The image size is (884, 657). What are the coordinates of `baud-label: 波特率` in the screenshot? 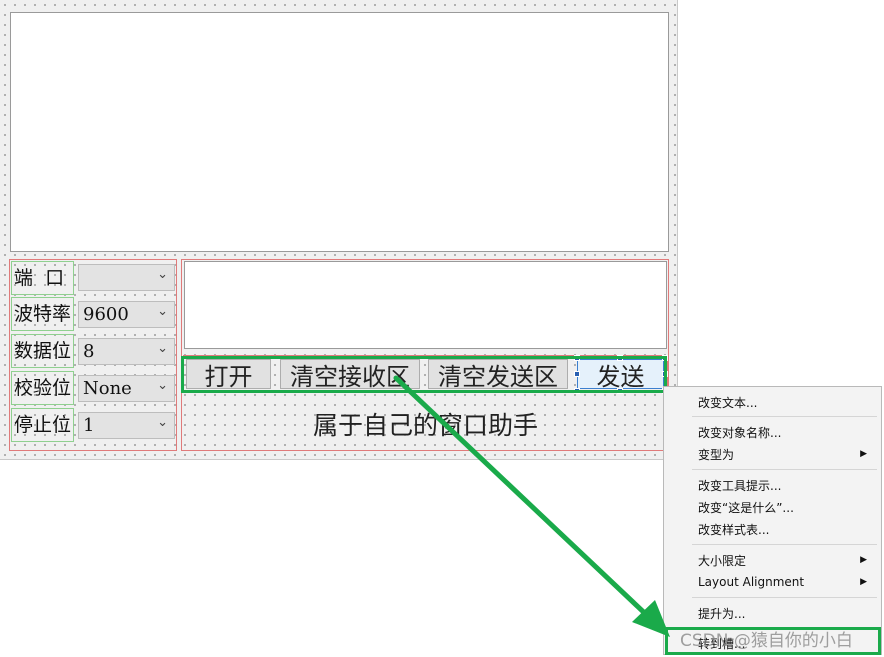 It's located at (42, 314).